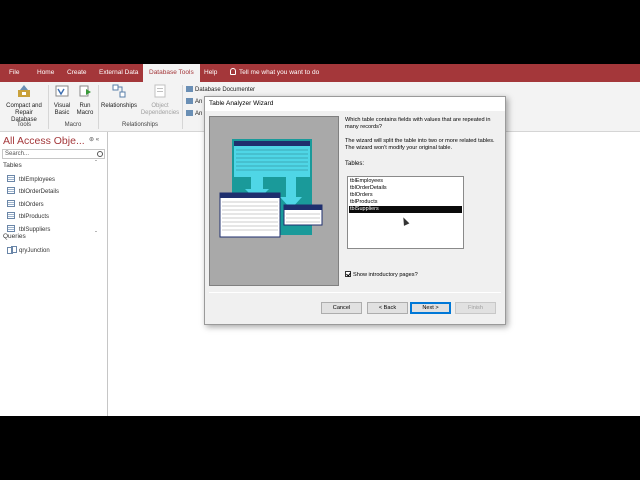 This screenshot has width=640, height=480. Describe the element at coordinates (271, 188) in the screenshot. I see `split-table-illustration` at that location.